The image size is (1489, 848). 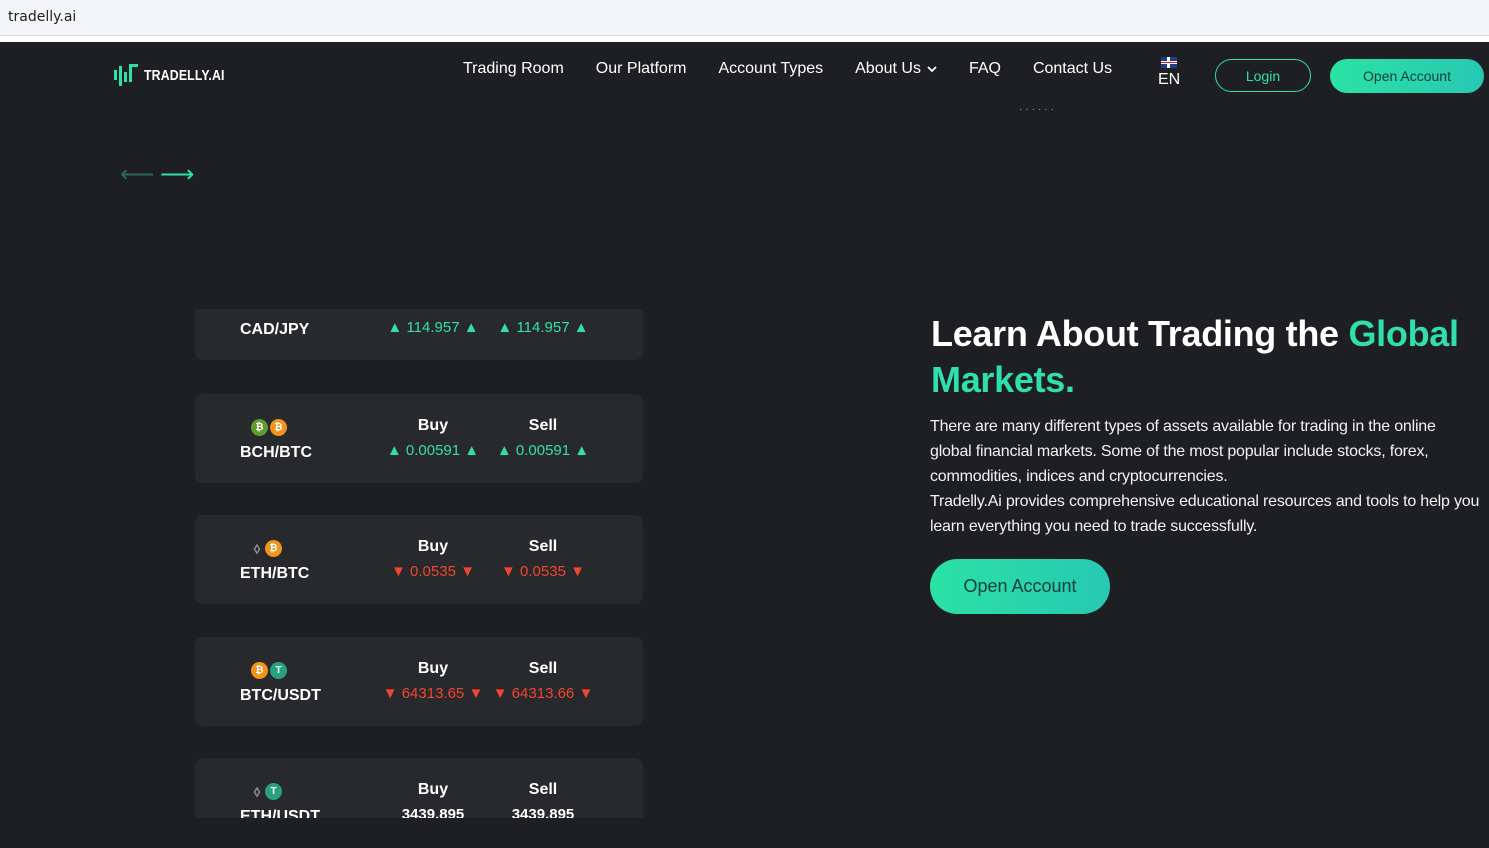 I want to click on nav-contact-us: Contact Us, so click(x=1072, y=69).